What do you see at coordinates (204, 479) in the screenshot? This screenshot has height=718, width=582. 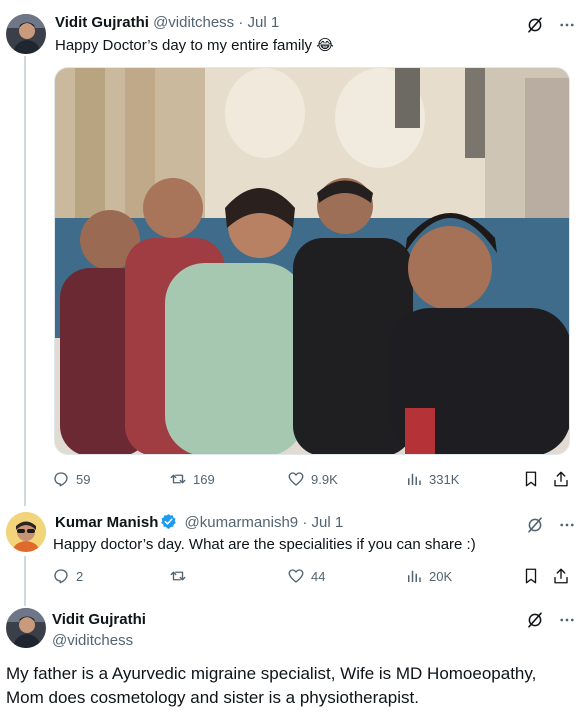 I see `retweet-count: 169` at bounding box center [204, 479].